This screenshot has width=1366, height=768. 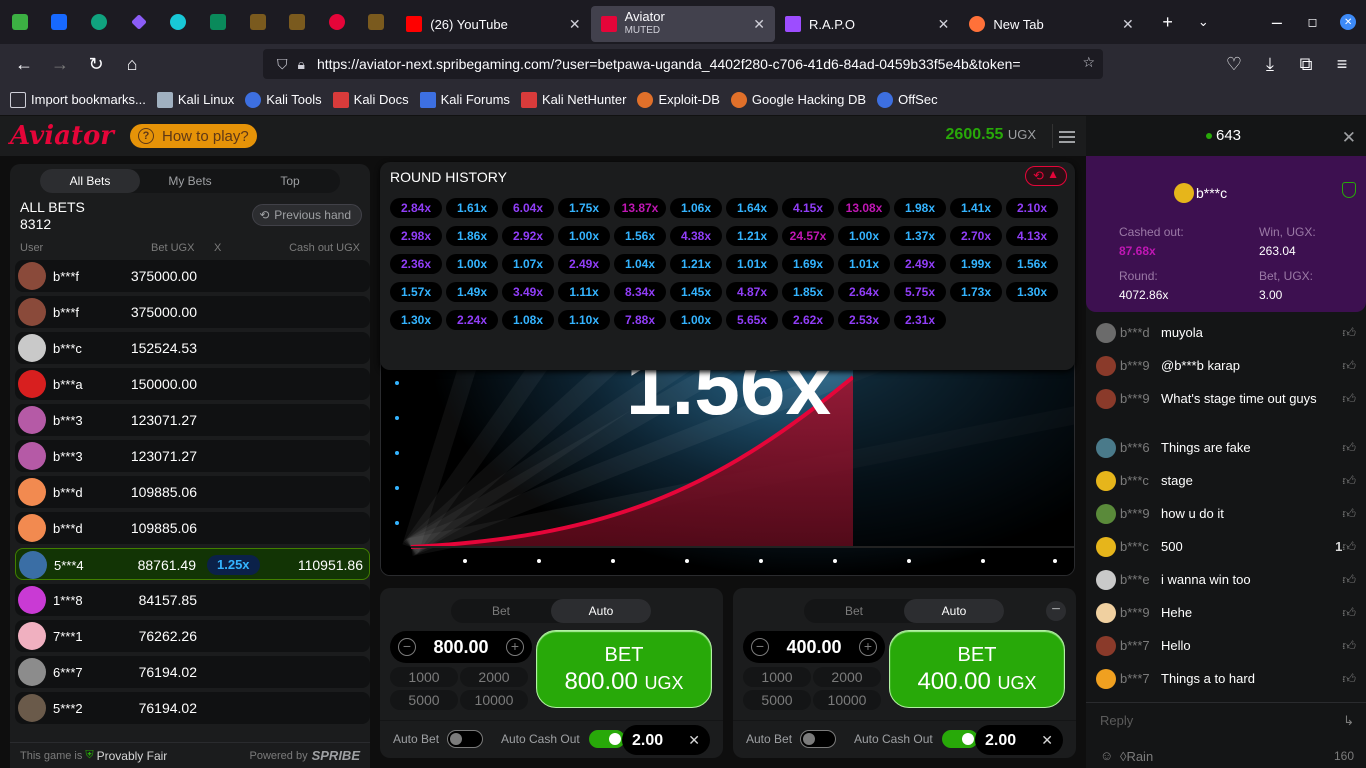 I want to click on quick-amount-button: 5000, so click(x=424, y=700).